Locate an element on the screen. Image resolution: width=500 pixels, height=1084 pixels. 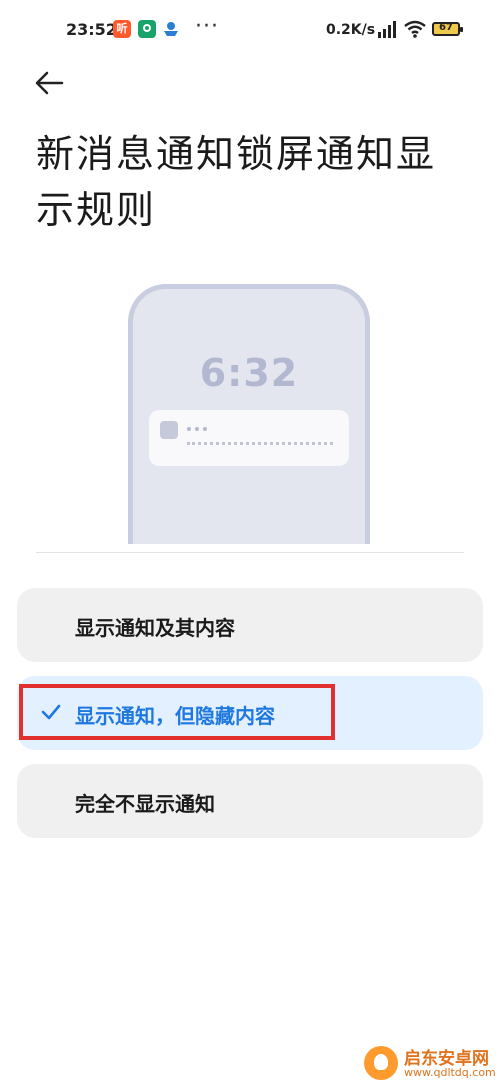
option-label: 显示通知及其内容 is located at coordinates (155, 628).